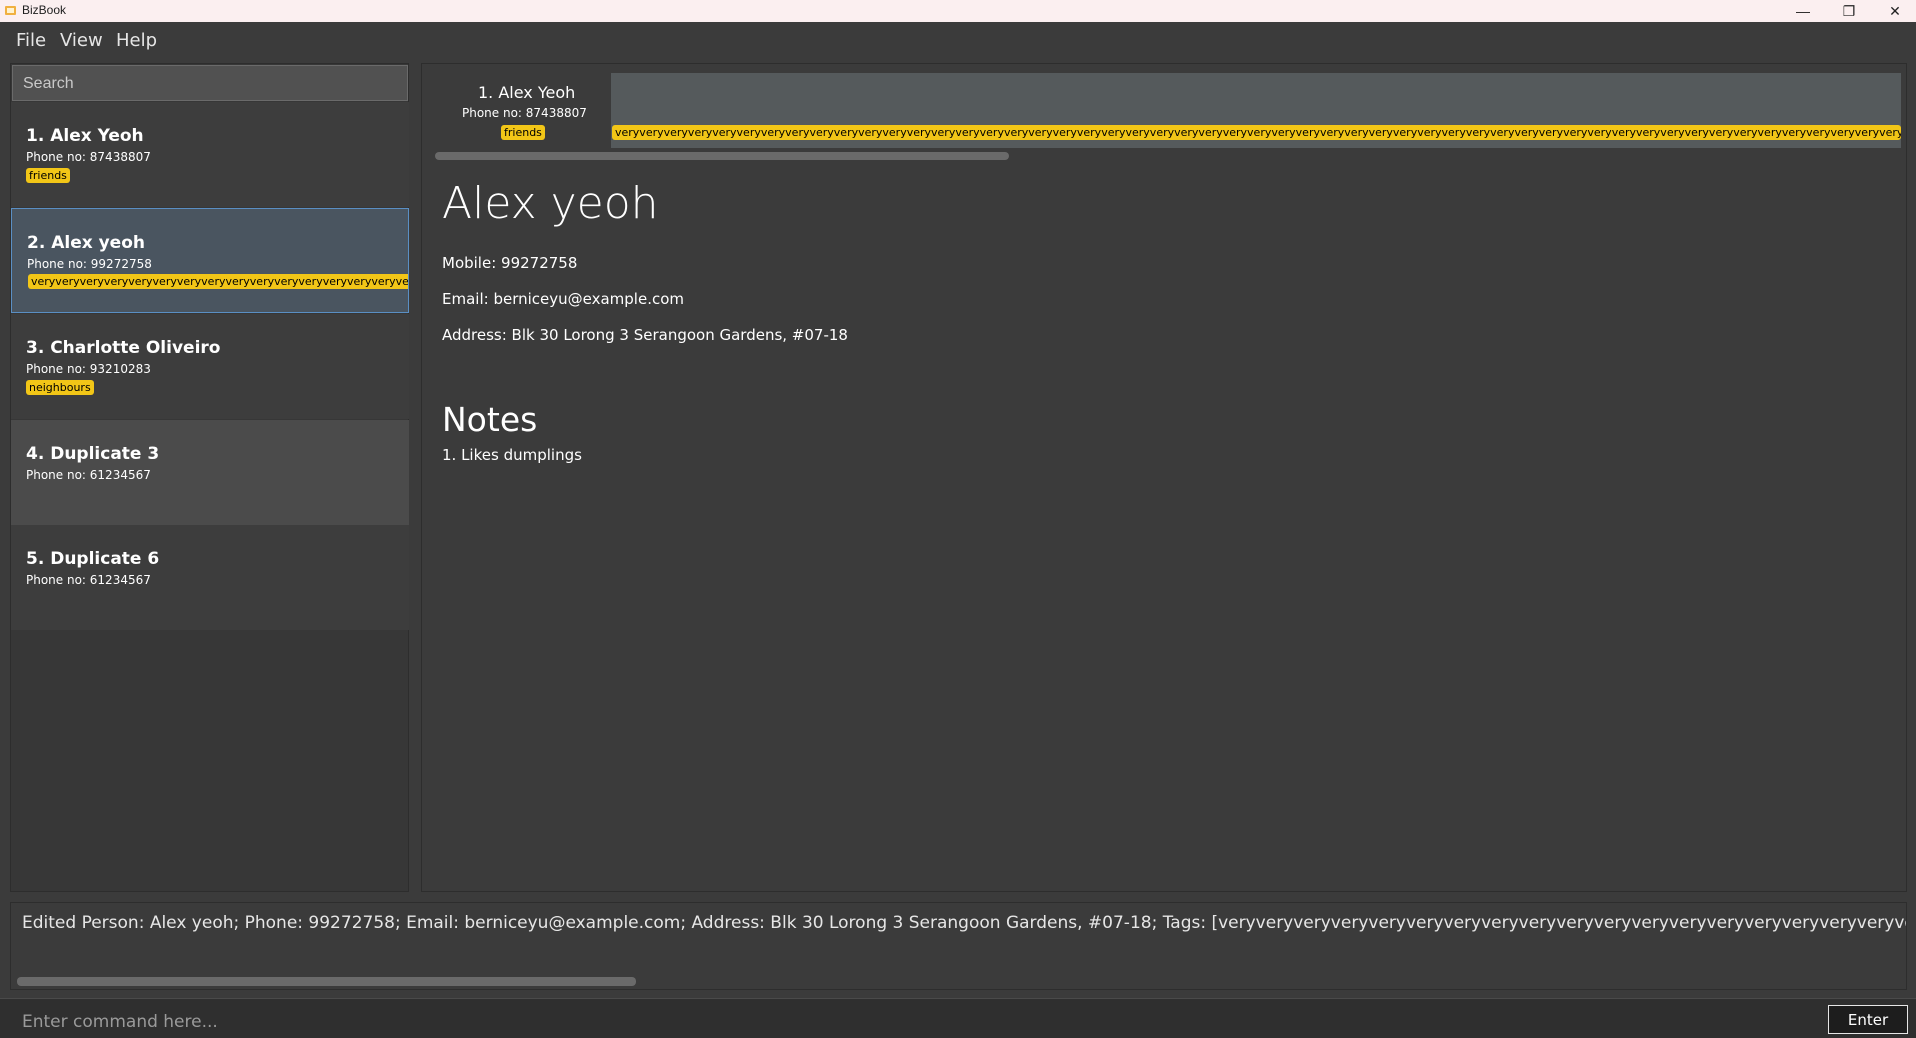 Image resolution: width=1916 pixels, height=1038 pixels. What do you see at coordinates (89, 264) in the screenshot?
I see `person-phone: Phone no: 99272758` at bounding box center [89, 264].